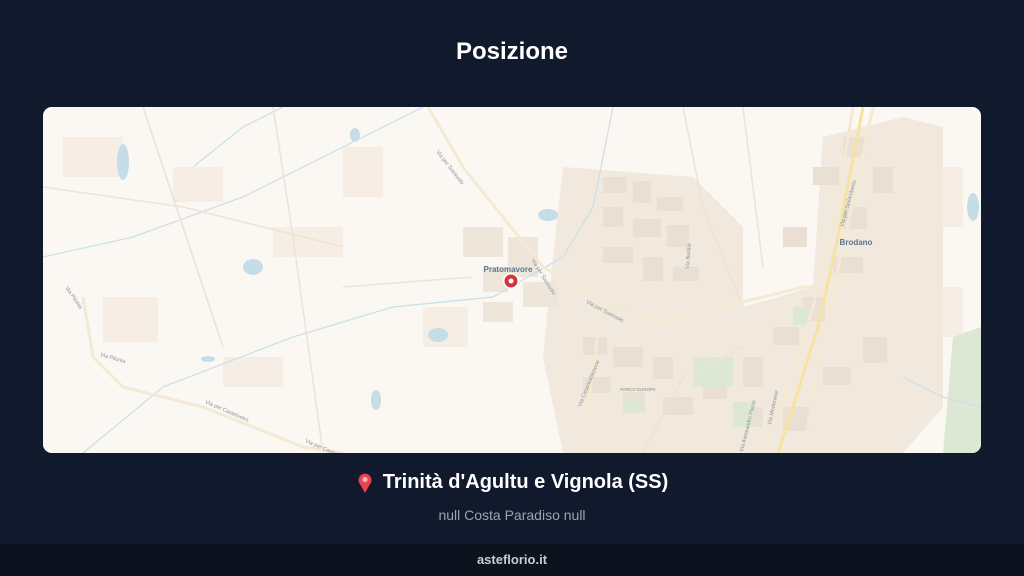 The width and height of the screenshot is (1024, 576). I want to click on map-pin-icon, so click(365, 483).